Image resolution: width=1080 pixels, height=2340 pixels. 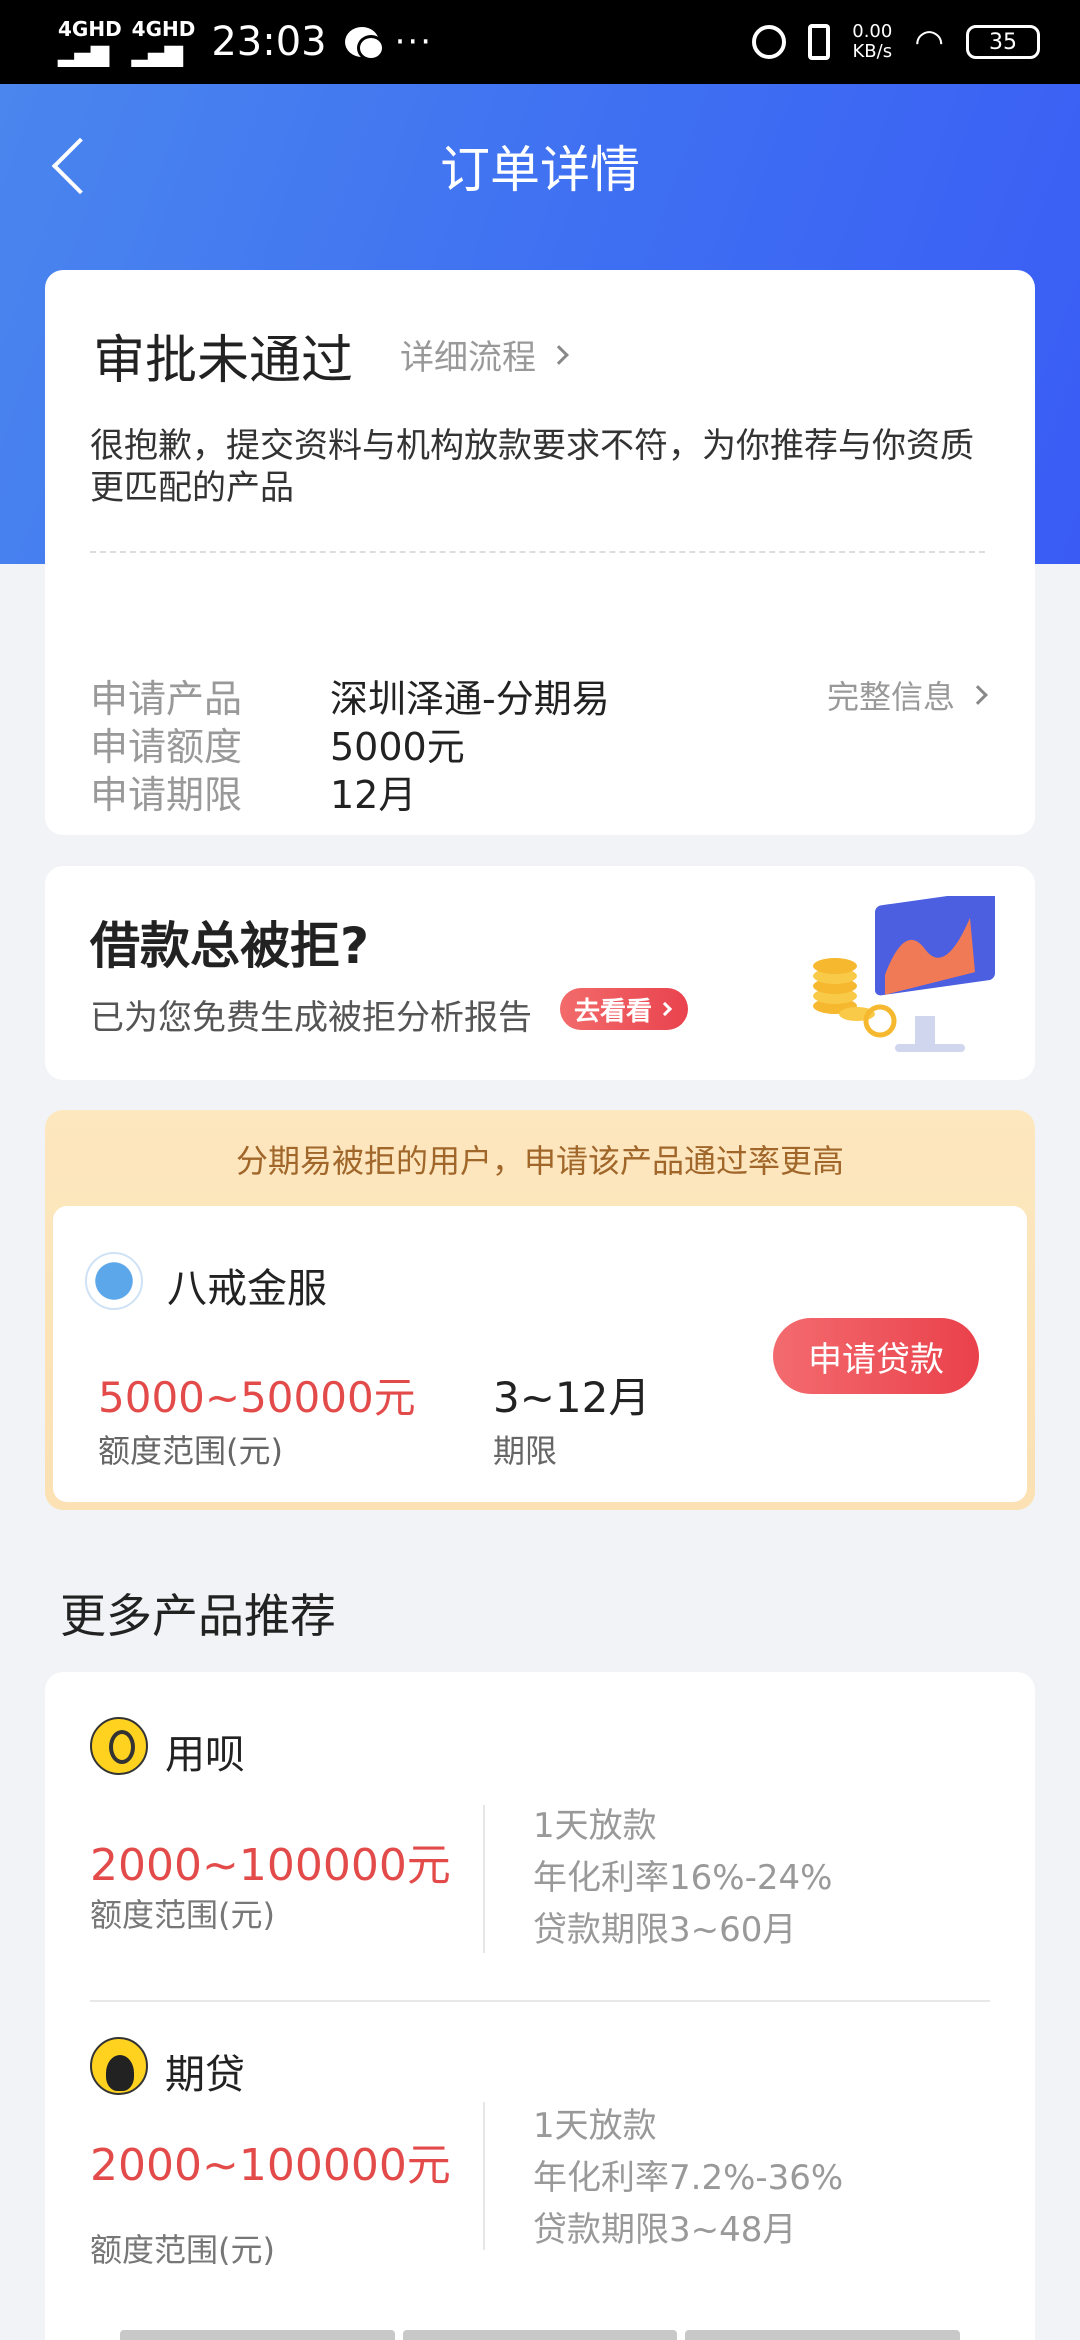 I want to click on alarm-icon, so click(x=769, y=42).